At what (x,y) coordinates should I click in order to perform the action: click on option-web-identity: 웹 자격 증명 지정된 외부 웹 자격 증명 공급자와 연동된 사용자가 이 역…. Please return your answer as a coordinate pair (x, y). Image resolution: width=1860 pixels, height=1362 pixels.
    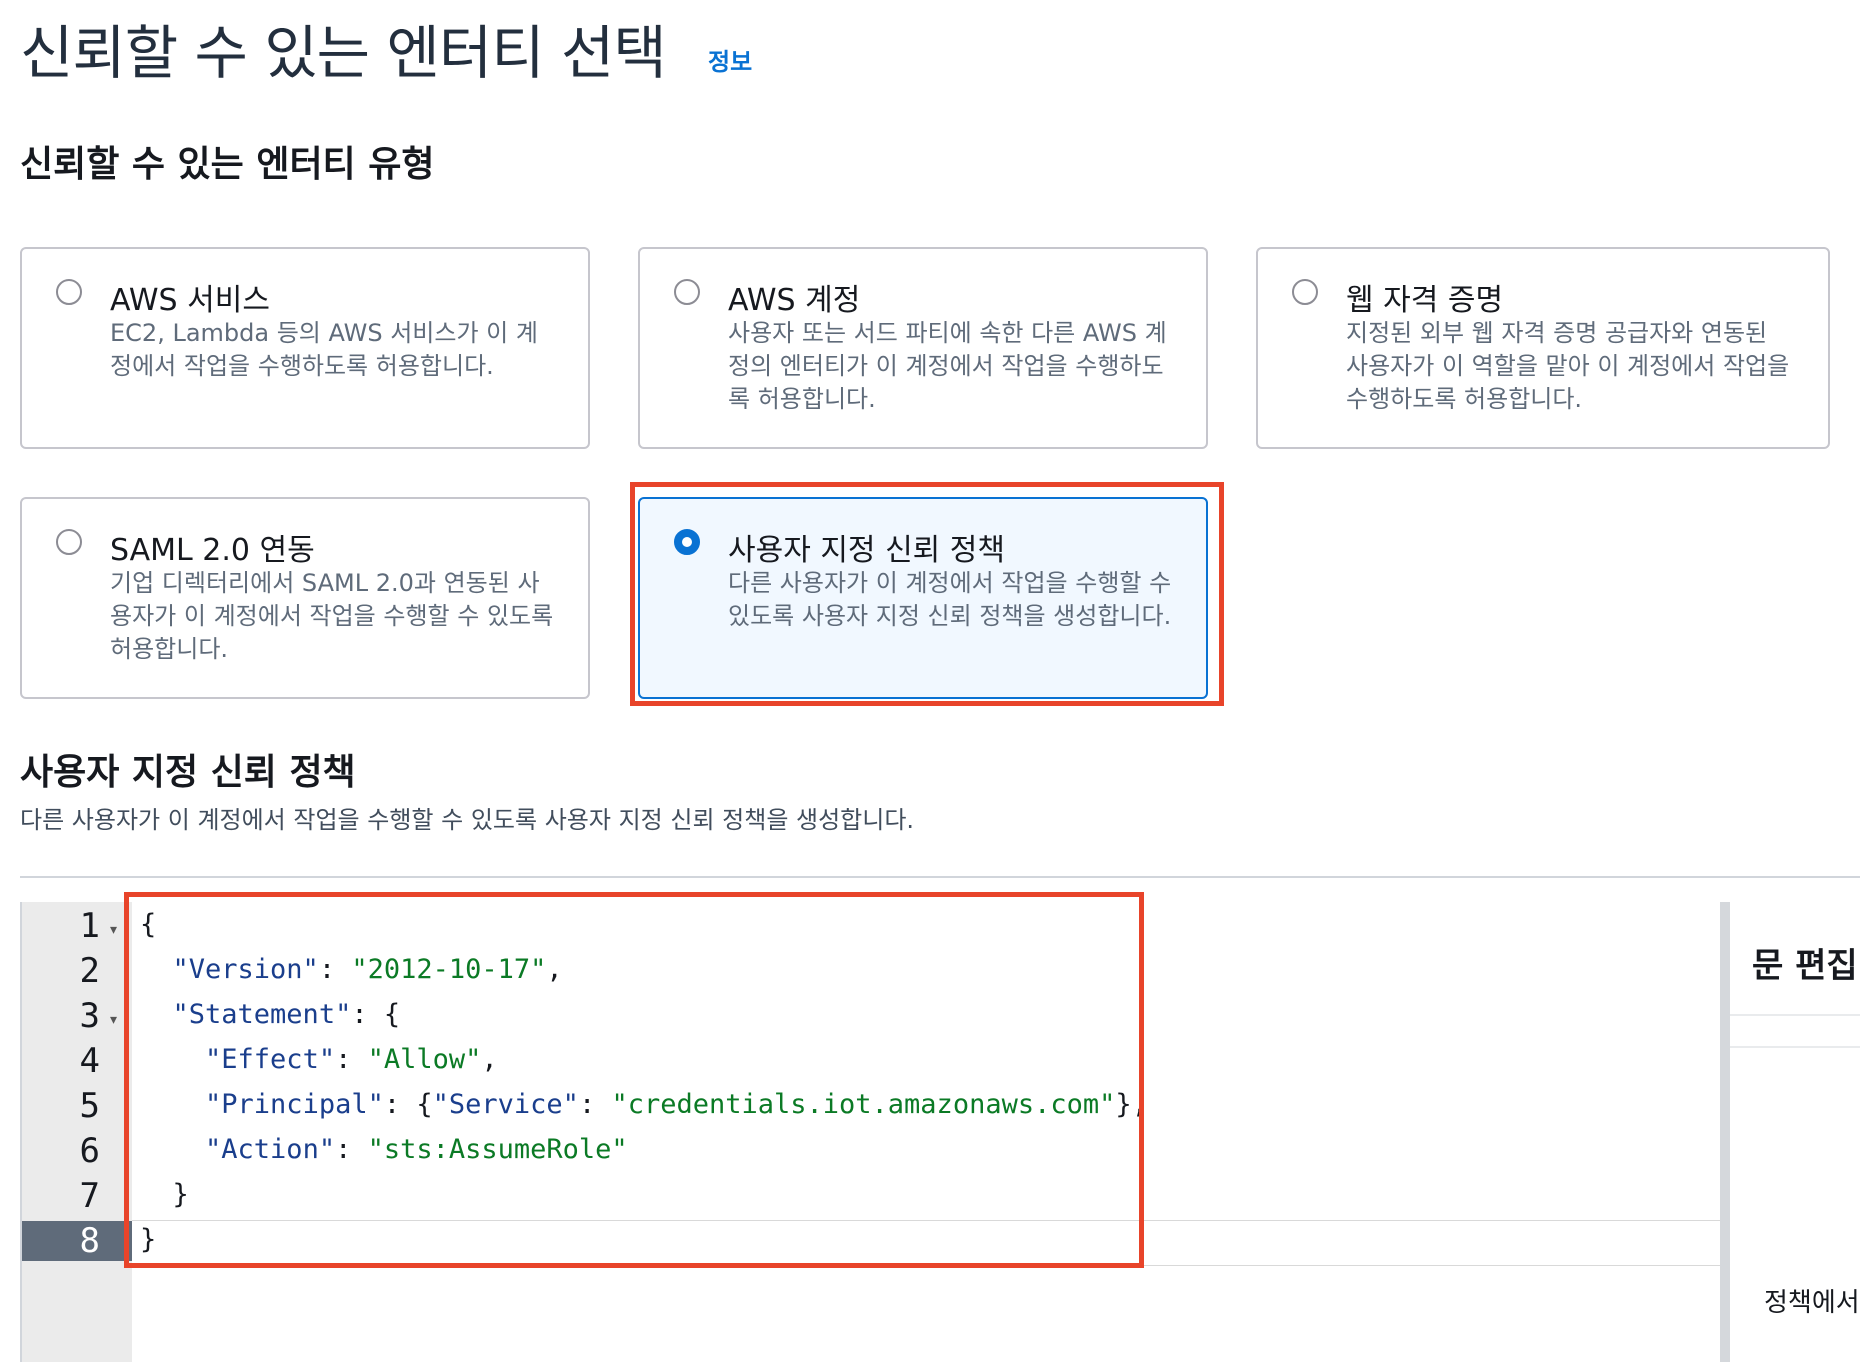
    Looking at the image, I should click on (1543, 348).